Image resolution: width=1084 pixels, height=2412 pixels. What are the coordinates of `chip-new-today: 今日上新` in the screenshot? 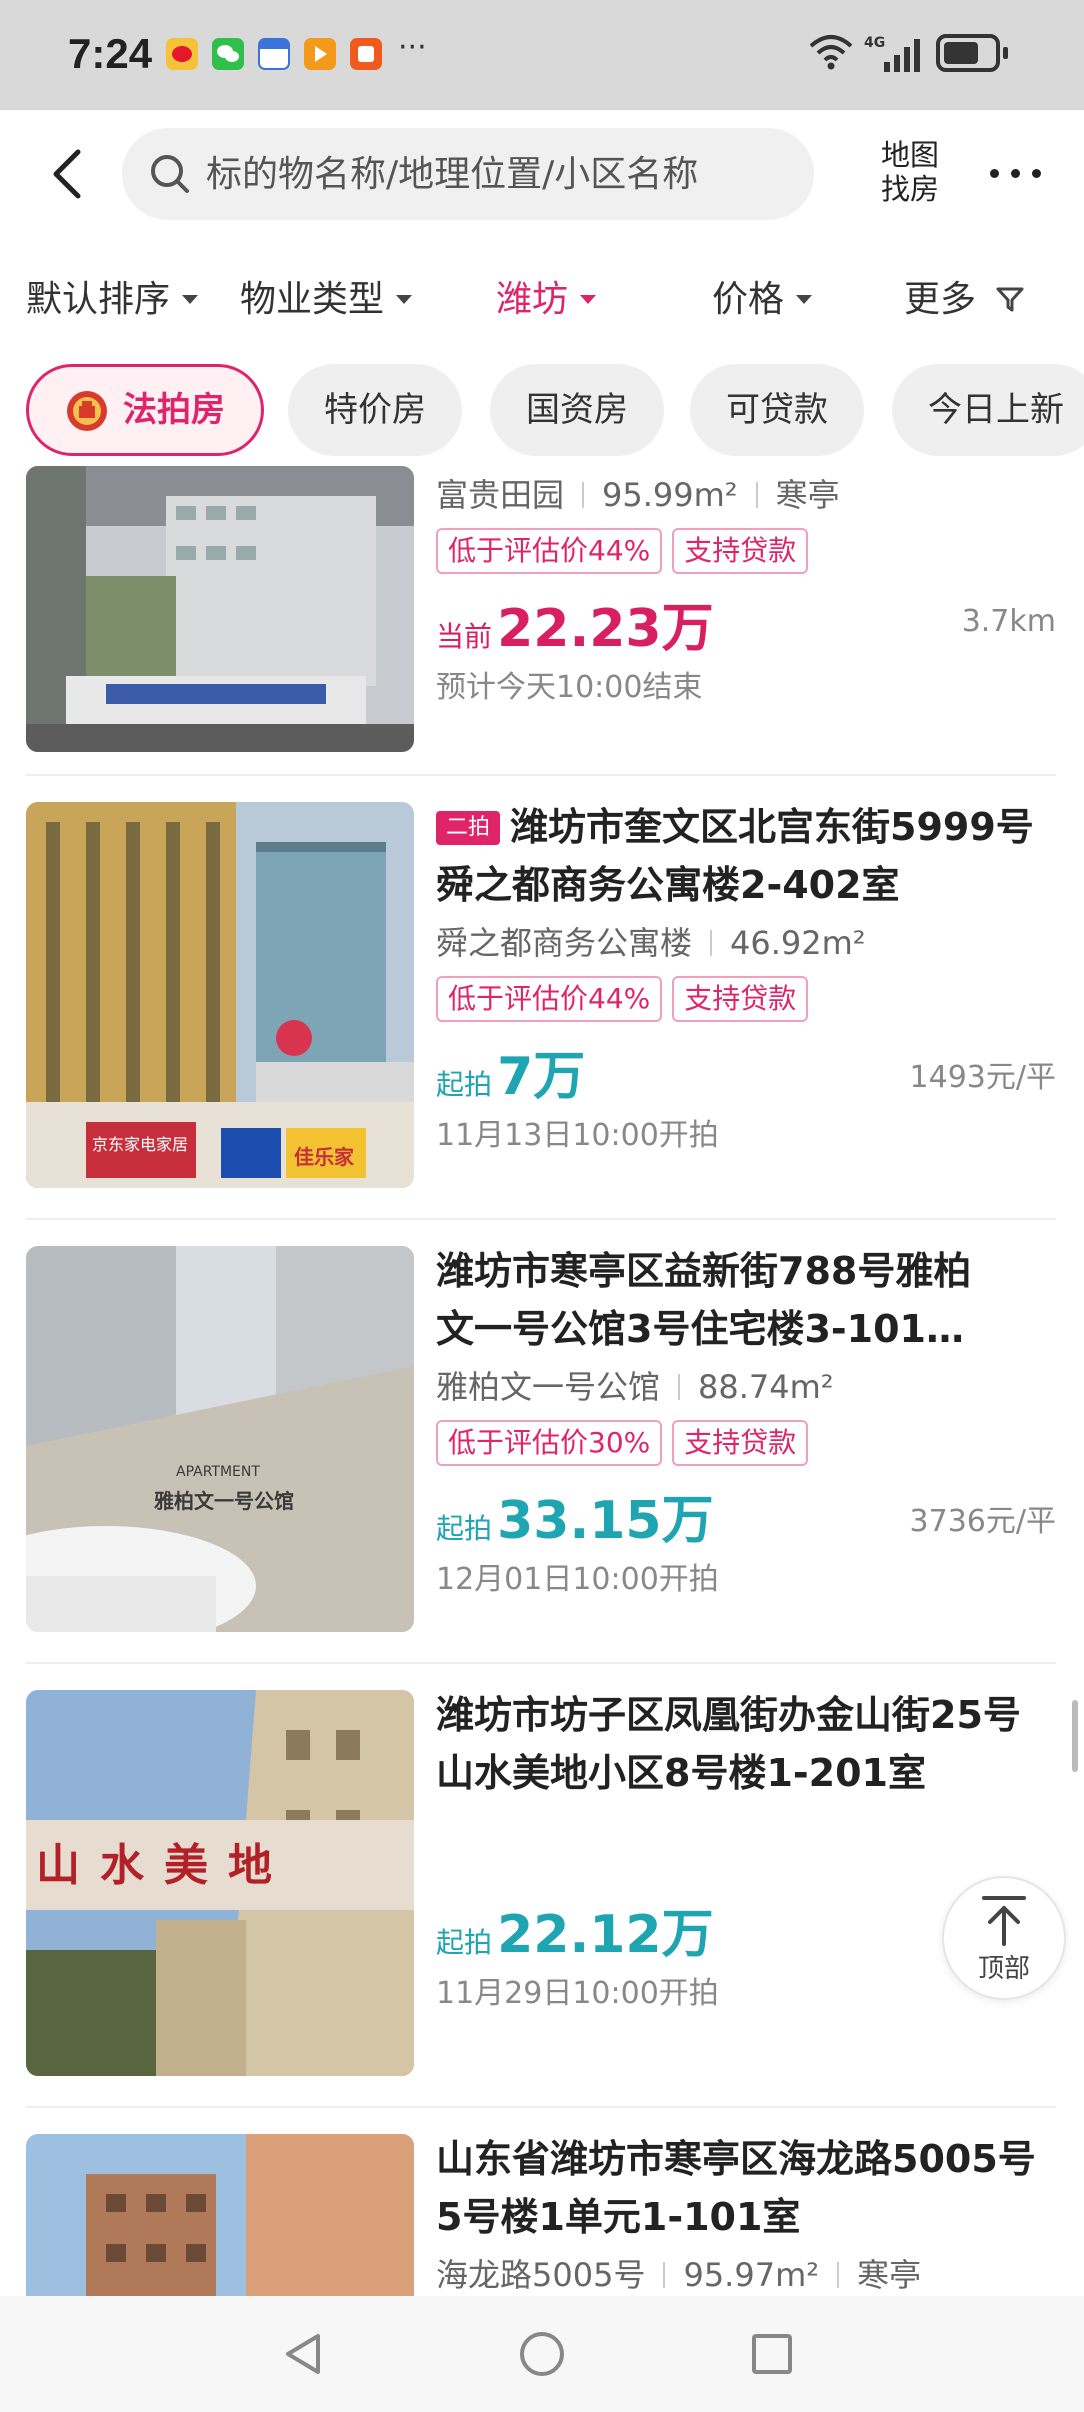 It's located at (988, 410).